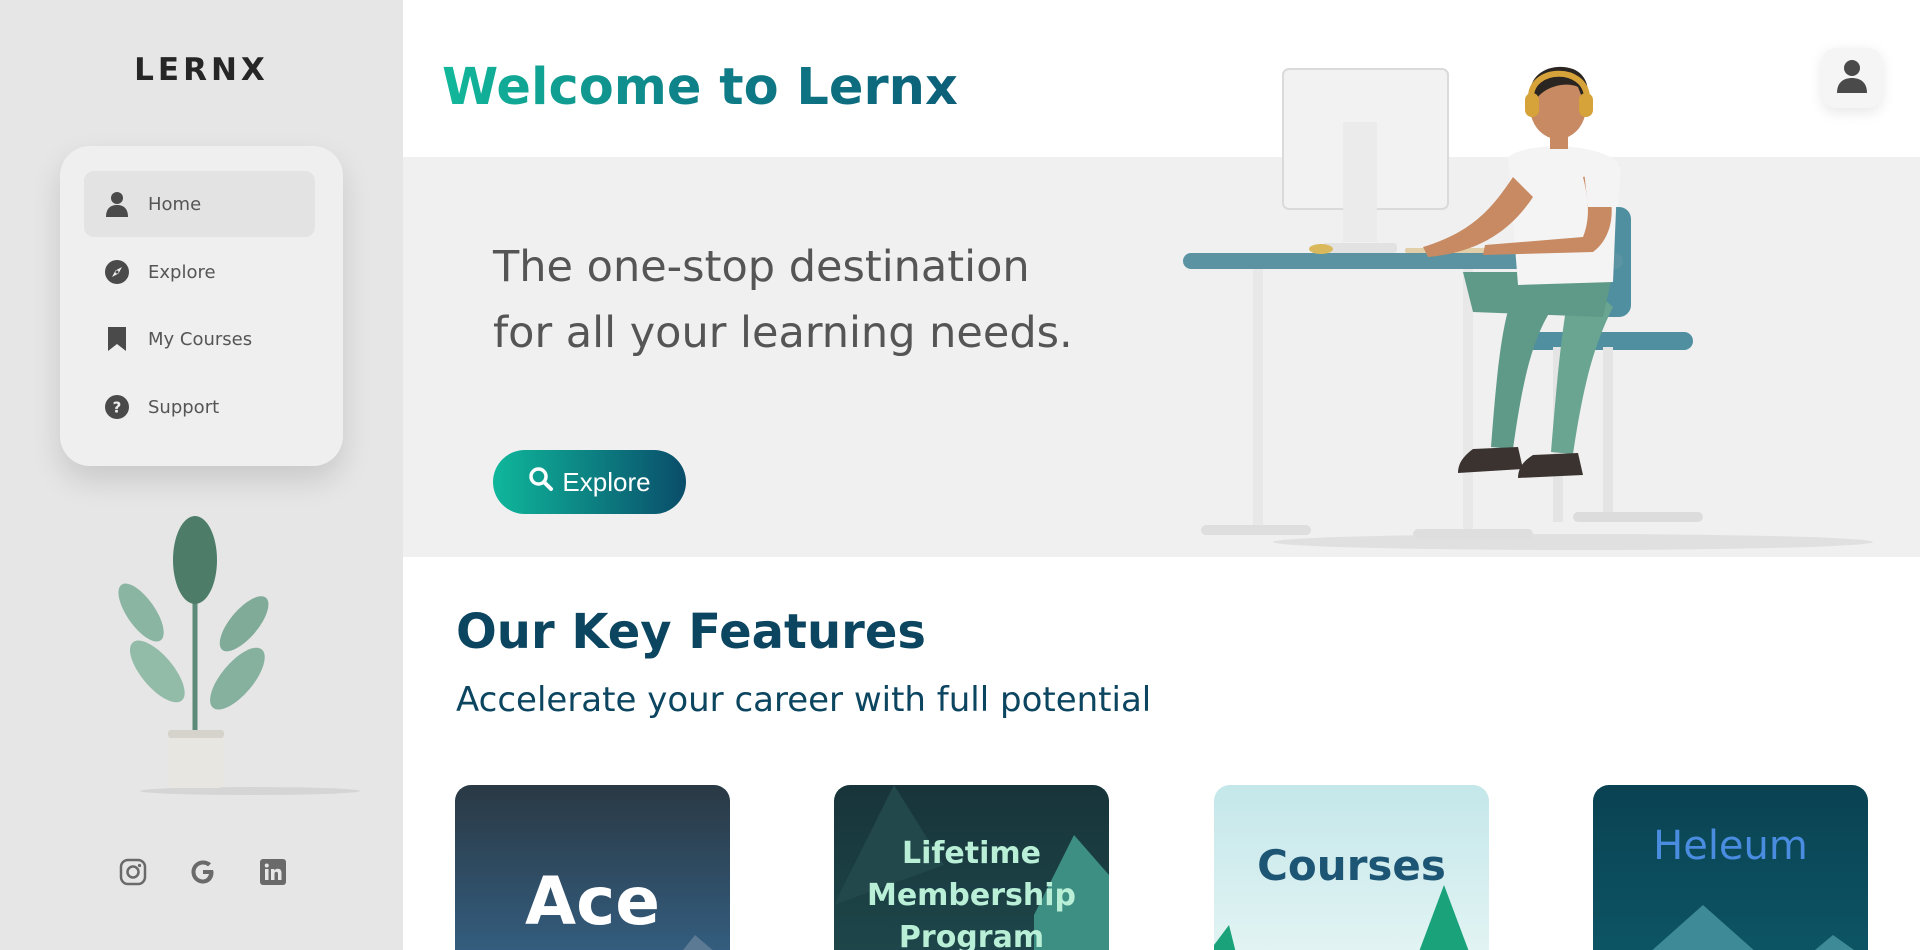 This screenshot has width=1920, height=950. I want to click on explore-button: Explore, so click(589, 482).